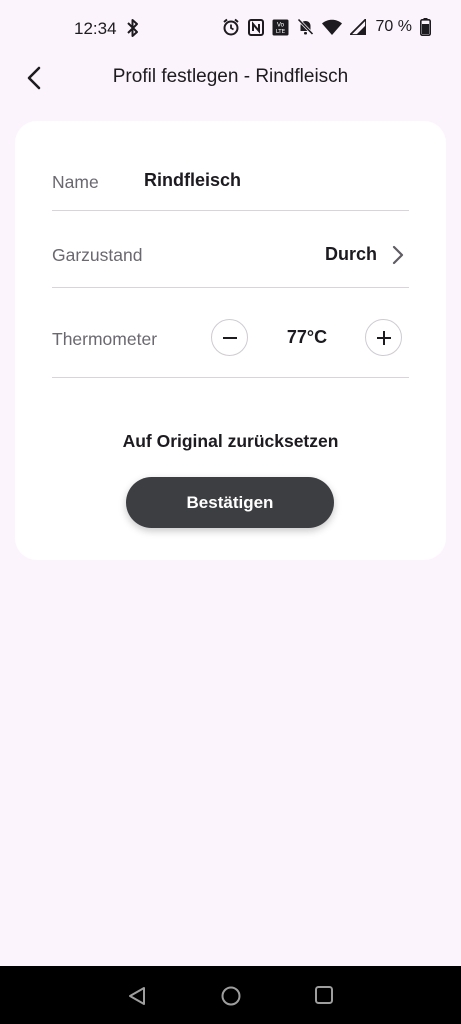 The width and height of the screenshot is (461, 1024). Describe the element at coordinates (324, 997) in the screenshot. I see `nav-recents-icon` at that location.